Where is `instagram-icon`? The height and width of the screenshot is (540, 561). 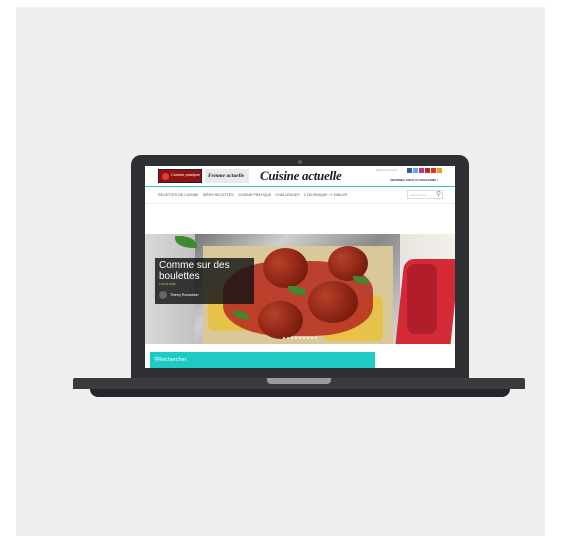
instagram-icon is located at coordinates (421, 170).